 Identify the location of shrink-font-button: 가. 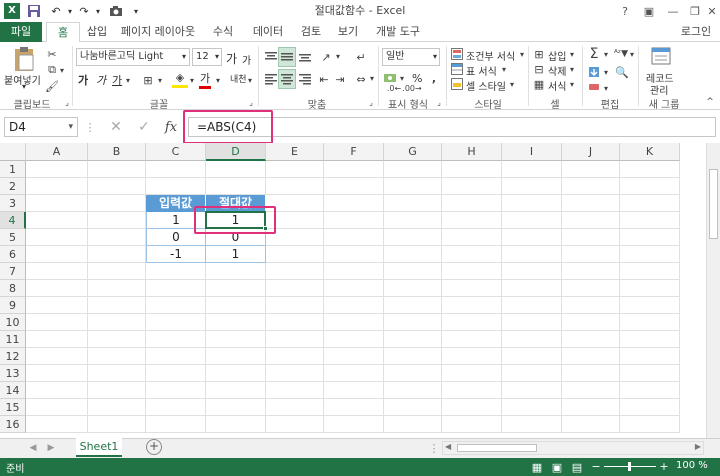
(246, 59).